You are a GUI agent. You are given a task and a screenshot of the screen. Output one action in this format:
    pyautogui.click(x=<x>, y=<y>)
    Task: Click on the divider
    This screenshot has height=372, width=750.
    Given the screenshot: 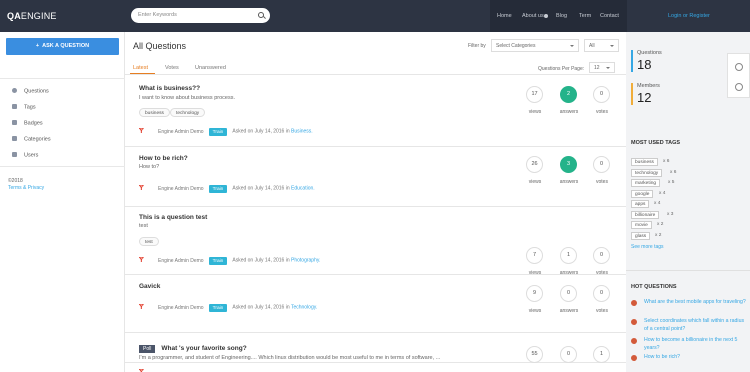 What is the action you would take?
    pyautogui.click(x=62, y=78)
    